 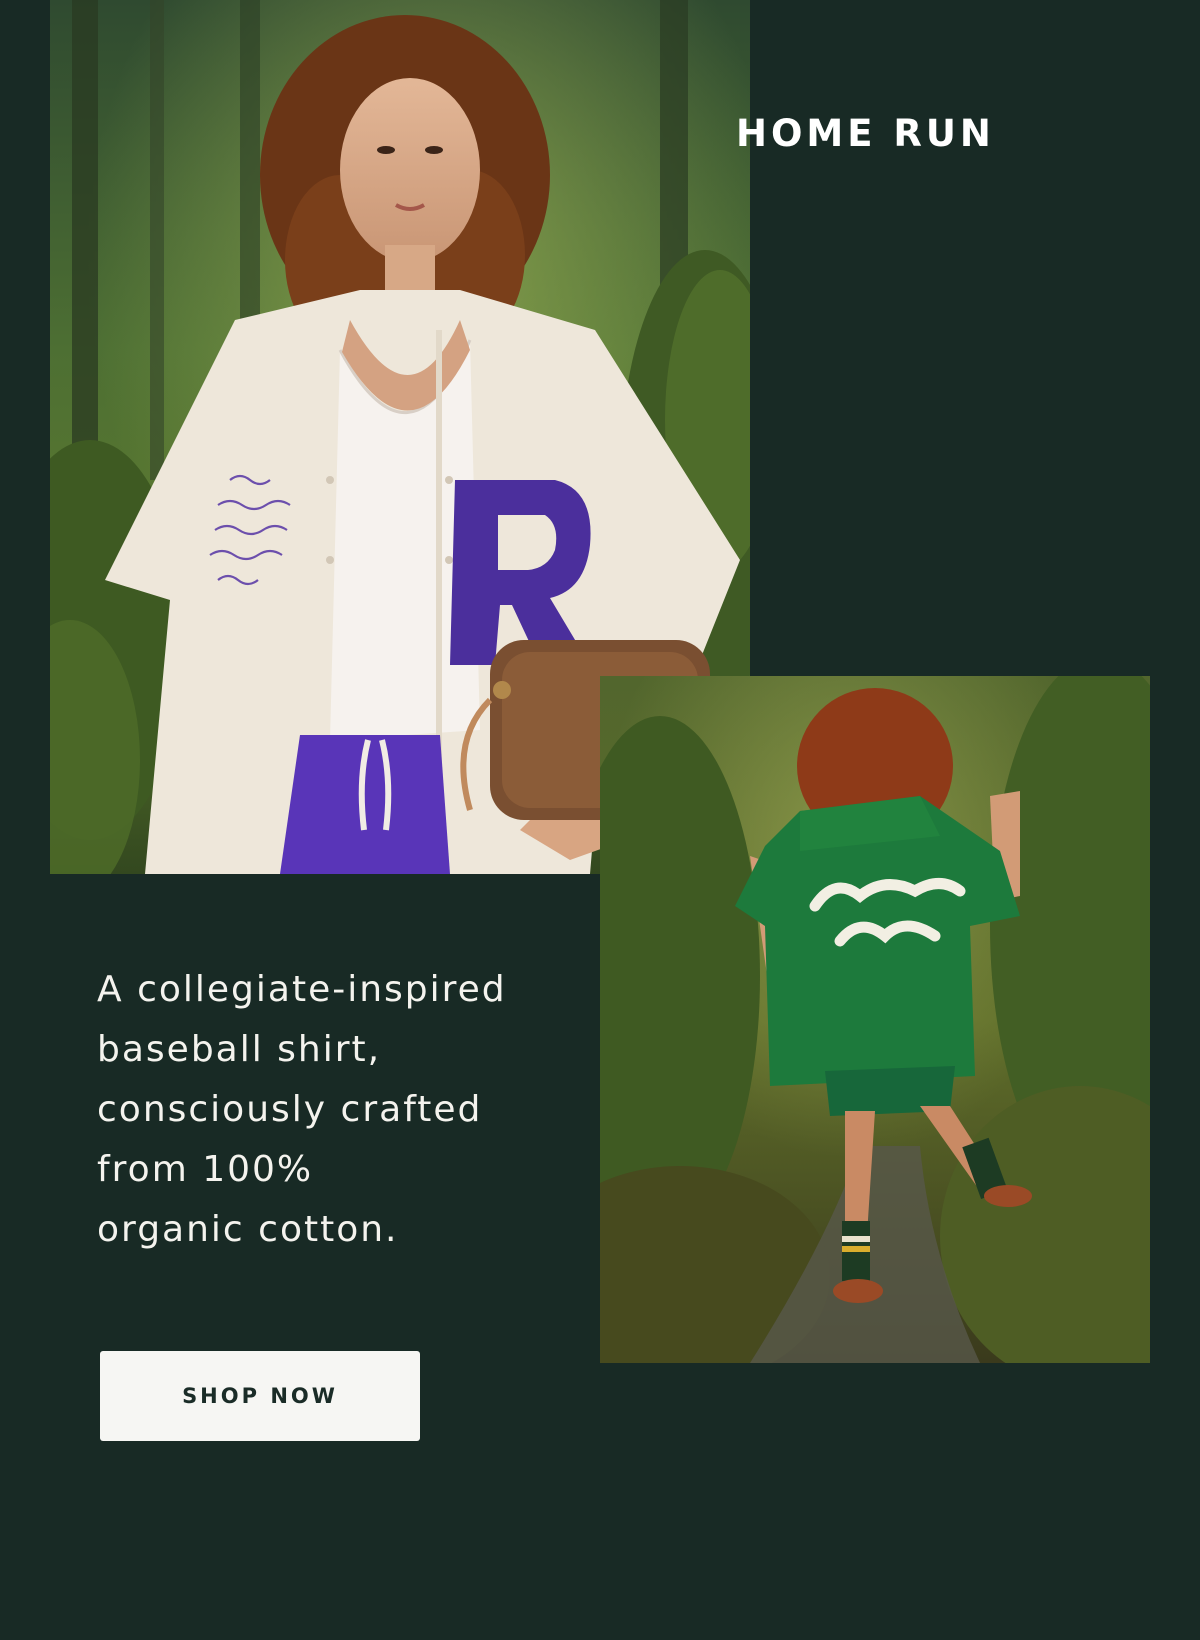 What do you see at coordinates (260, 1396) in the screenshot?
I see `shop-now-button: SHOP NOW` at bounding box center [260, 1396].